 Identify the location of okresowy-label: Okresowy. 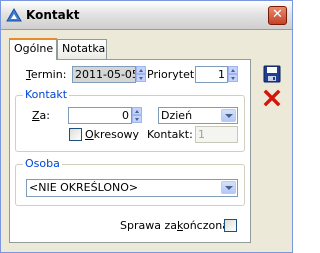
(112, 134).